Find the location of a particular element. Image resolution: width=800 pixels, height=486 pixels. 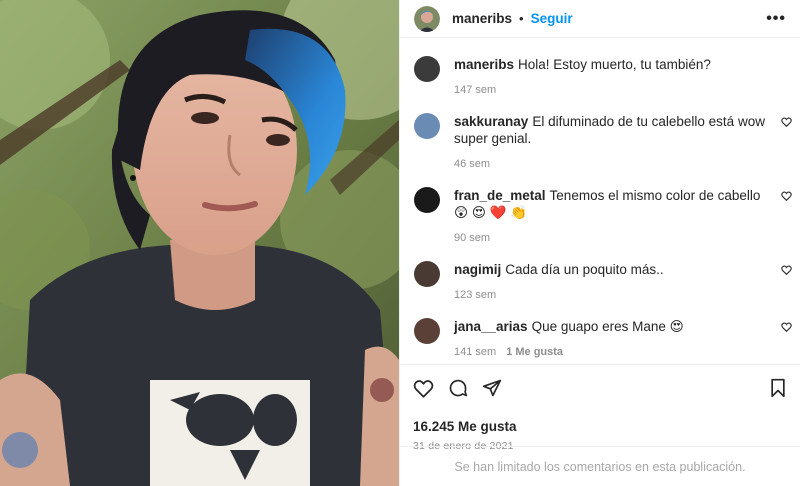

comment-meta: 90 sem is located at coordinates (613, 238).